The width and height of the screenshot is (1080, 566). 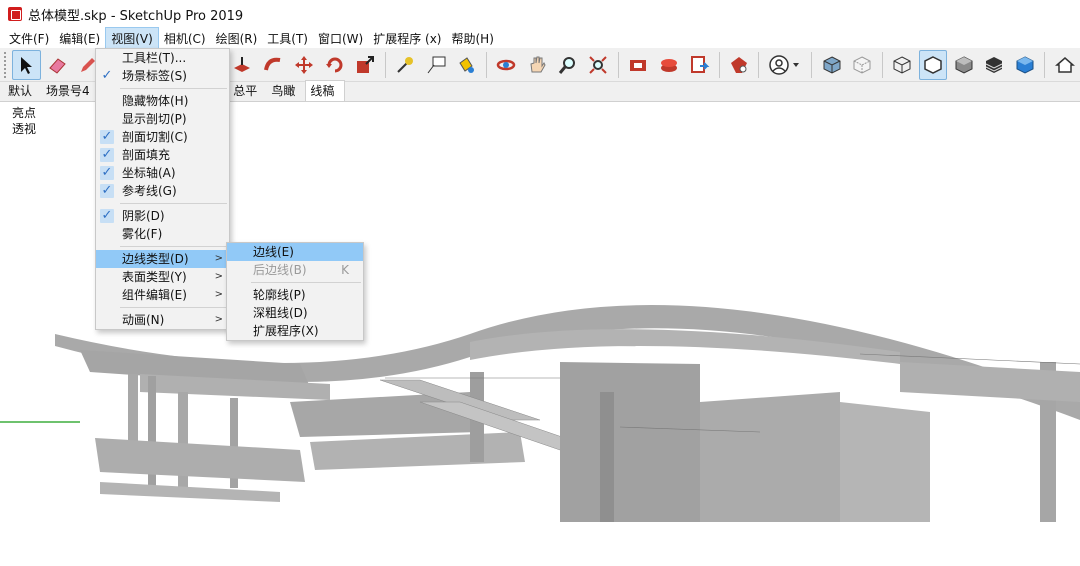 What do you see at coordinates (162, 216) in the screenshot?
I see `menu-item-shadows: ✓ 阴影(D)` at bounding box center [162, 216].